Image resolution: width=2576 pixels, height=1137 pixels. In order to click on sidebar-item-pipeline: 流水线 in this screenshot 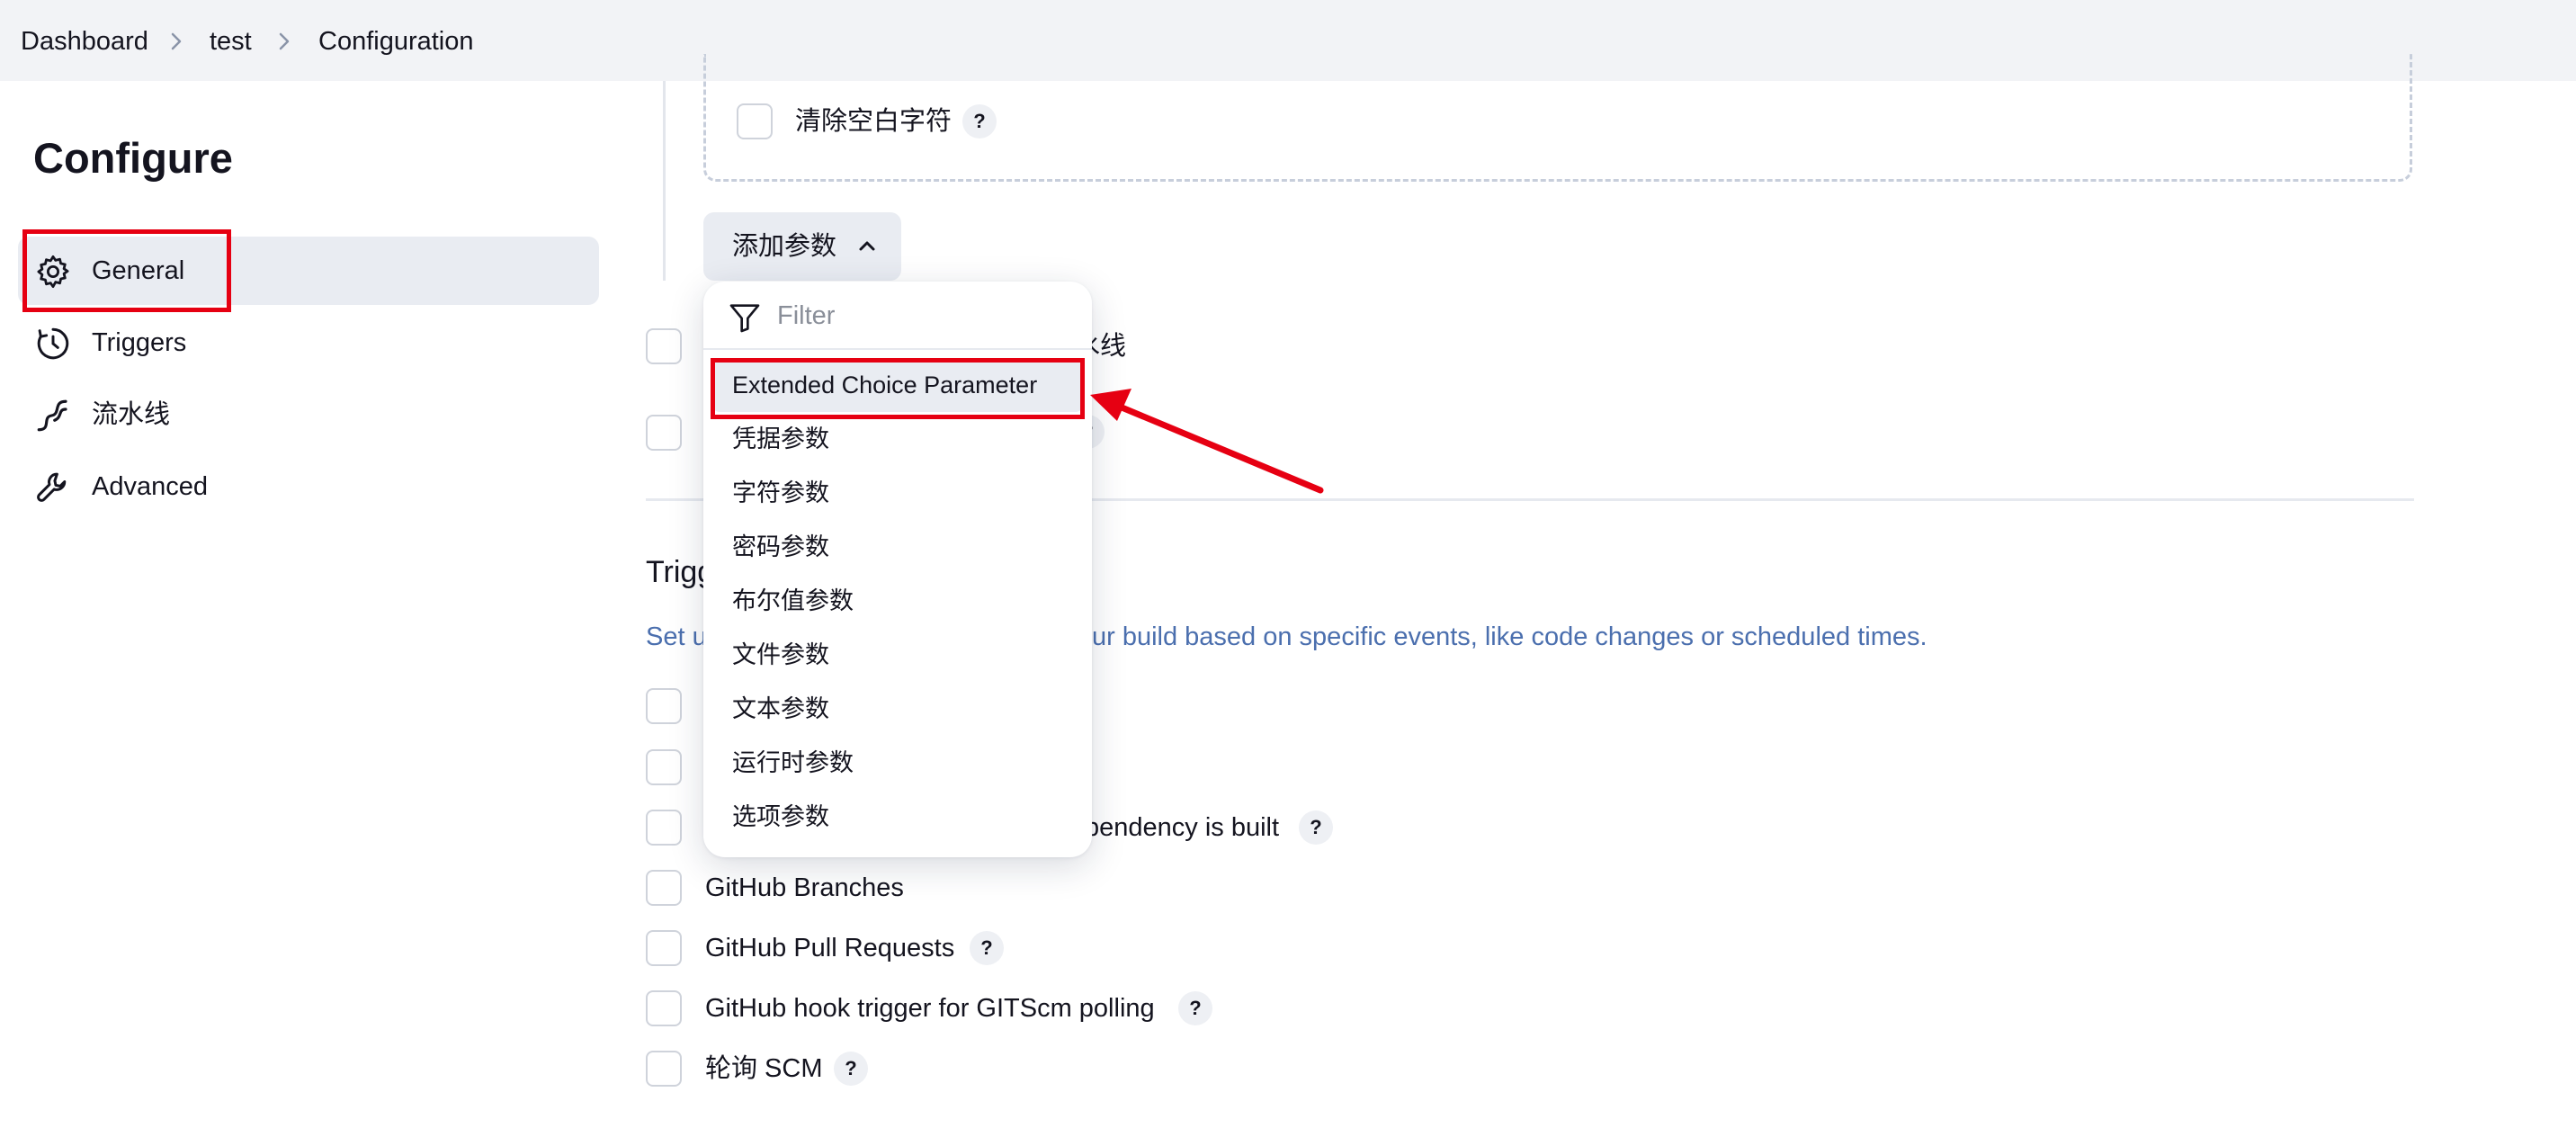, I will do `click(308, 414)`.